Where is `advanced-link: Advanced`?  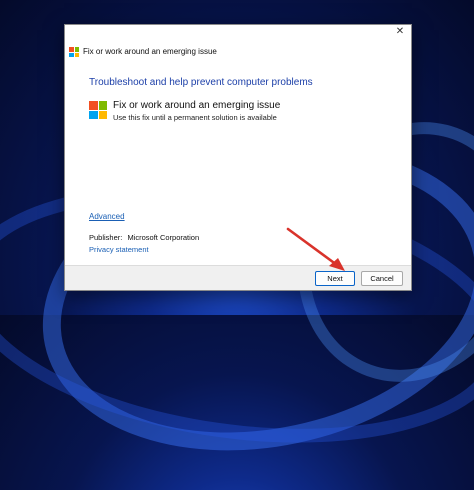 advanced-link: Advanced is located at coordinates (107, 216).